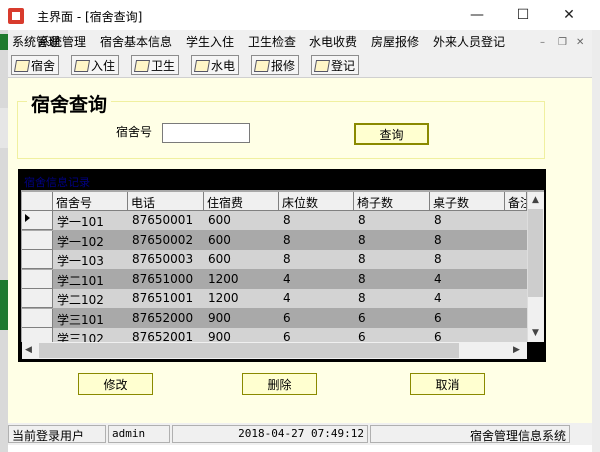  Describe the element at coordinates (523, 15) in the screenshot. I see `maximize-button: ☐` at that location.